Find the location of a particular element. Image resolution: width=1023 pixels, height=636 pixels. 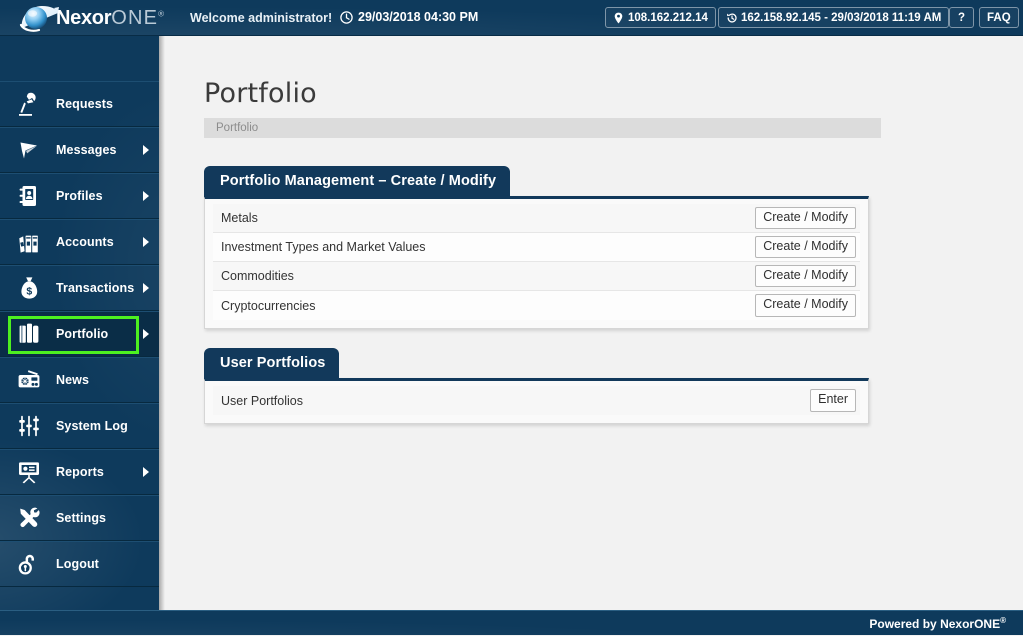

user-portfolios-panel: User Portfolios User Portfolios Enter is located at coordinates (536, 386).